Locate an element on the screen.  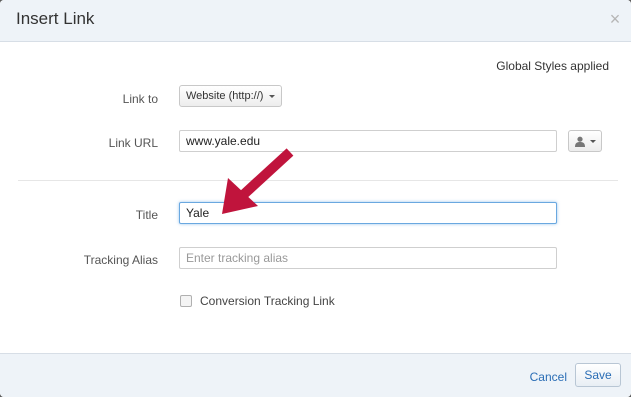
contact-picker-button is located at coordinates (585, 141).